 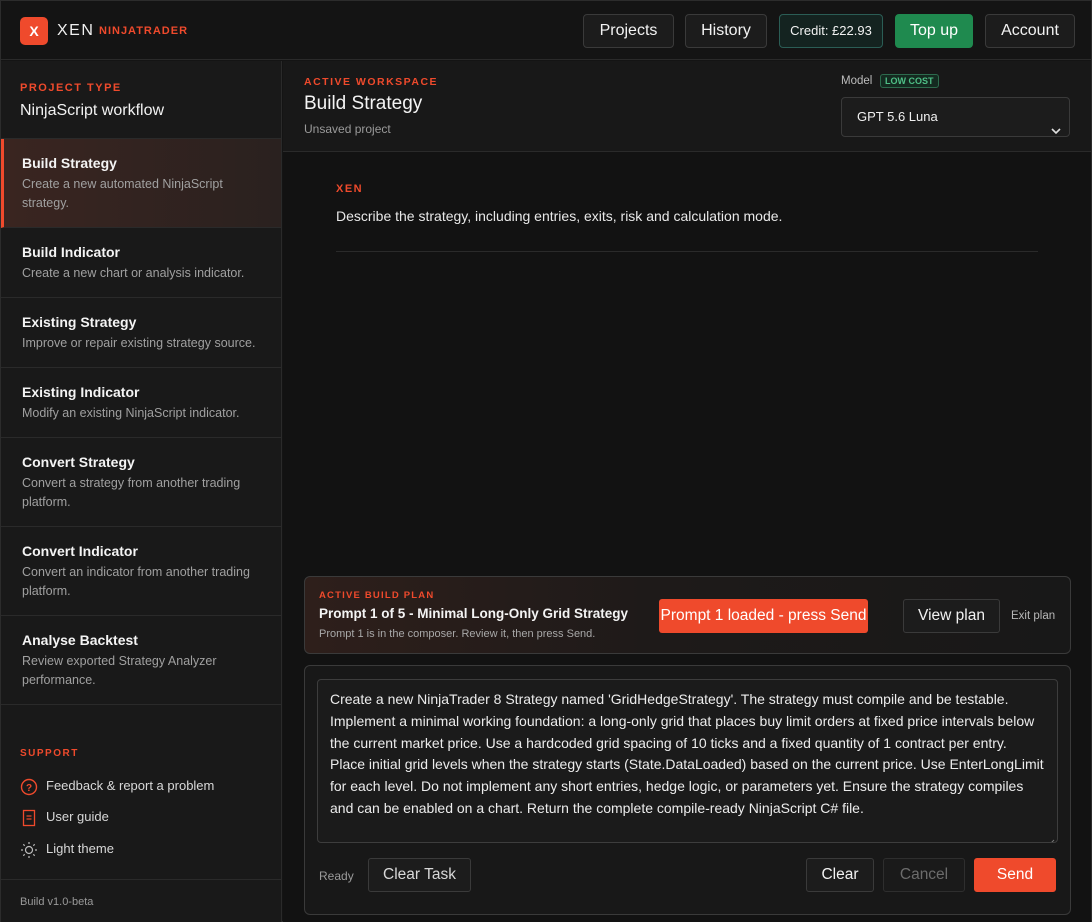 What do you see at coordinates (71, 88) in the screenshot?
I see `project-type-label: PROJECT TYPE` at bounding box center [71, 88].